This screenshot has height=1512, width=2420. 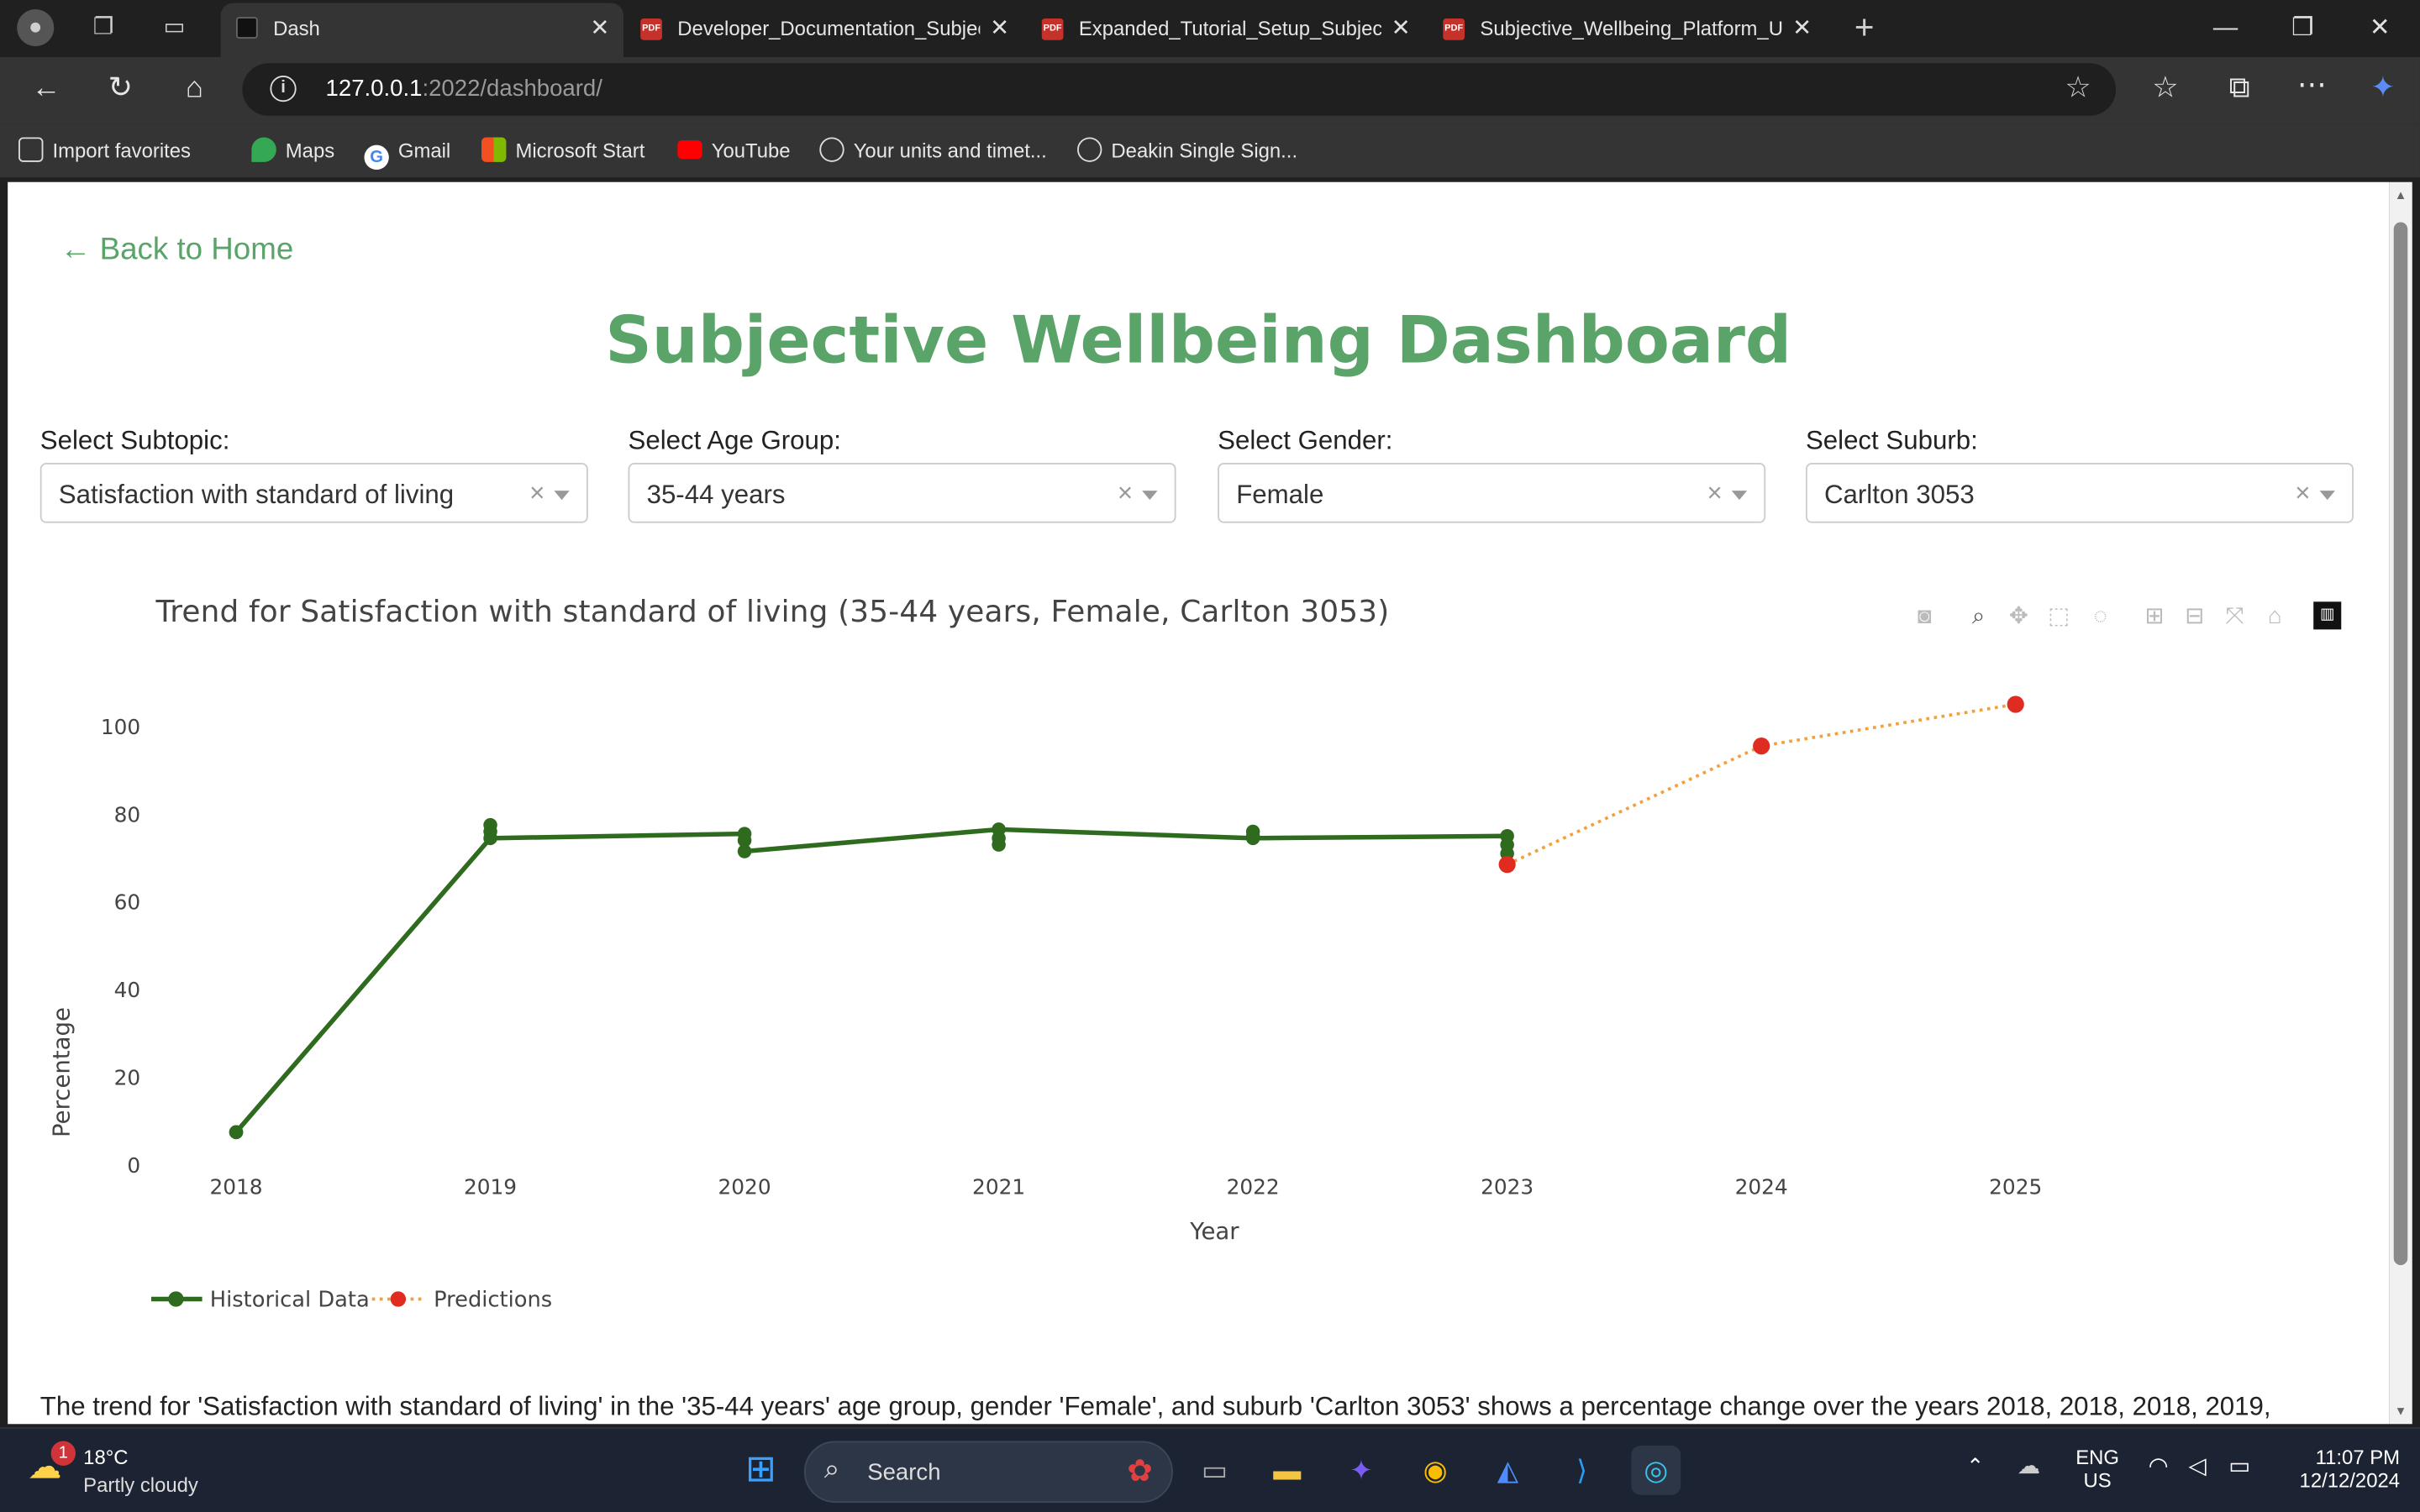 What do you see at coordinates (2358, 1457) in the screenshot?
I see `clock-time: 11:07 PM` at bounding box center [2358, 1457].